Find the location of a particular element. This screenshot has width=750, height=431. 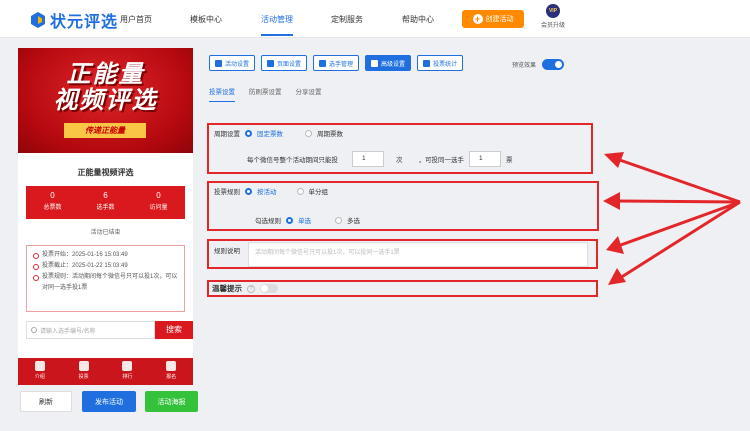

banner-ribbon: 传递正能量 is located at coordinates (105, 130).